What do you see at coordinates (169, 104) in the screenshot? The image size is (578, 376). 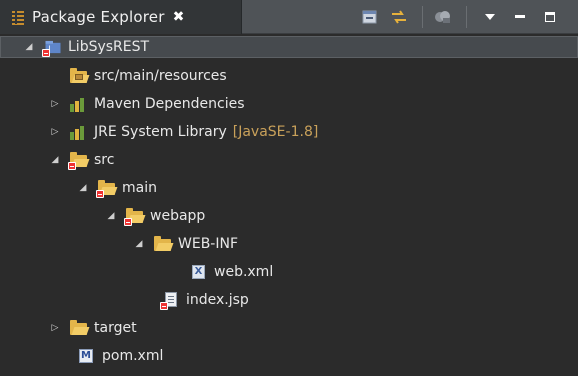 I see `item-label: Maven Dependencies` at bounding box center [169, 104].